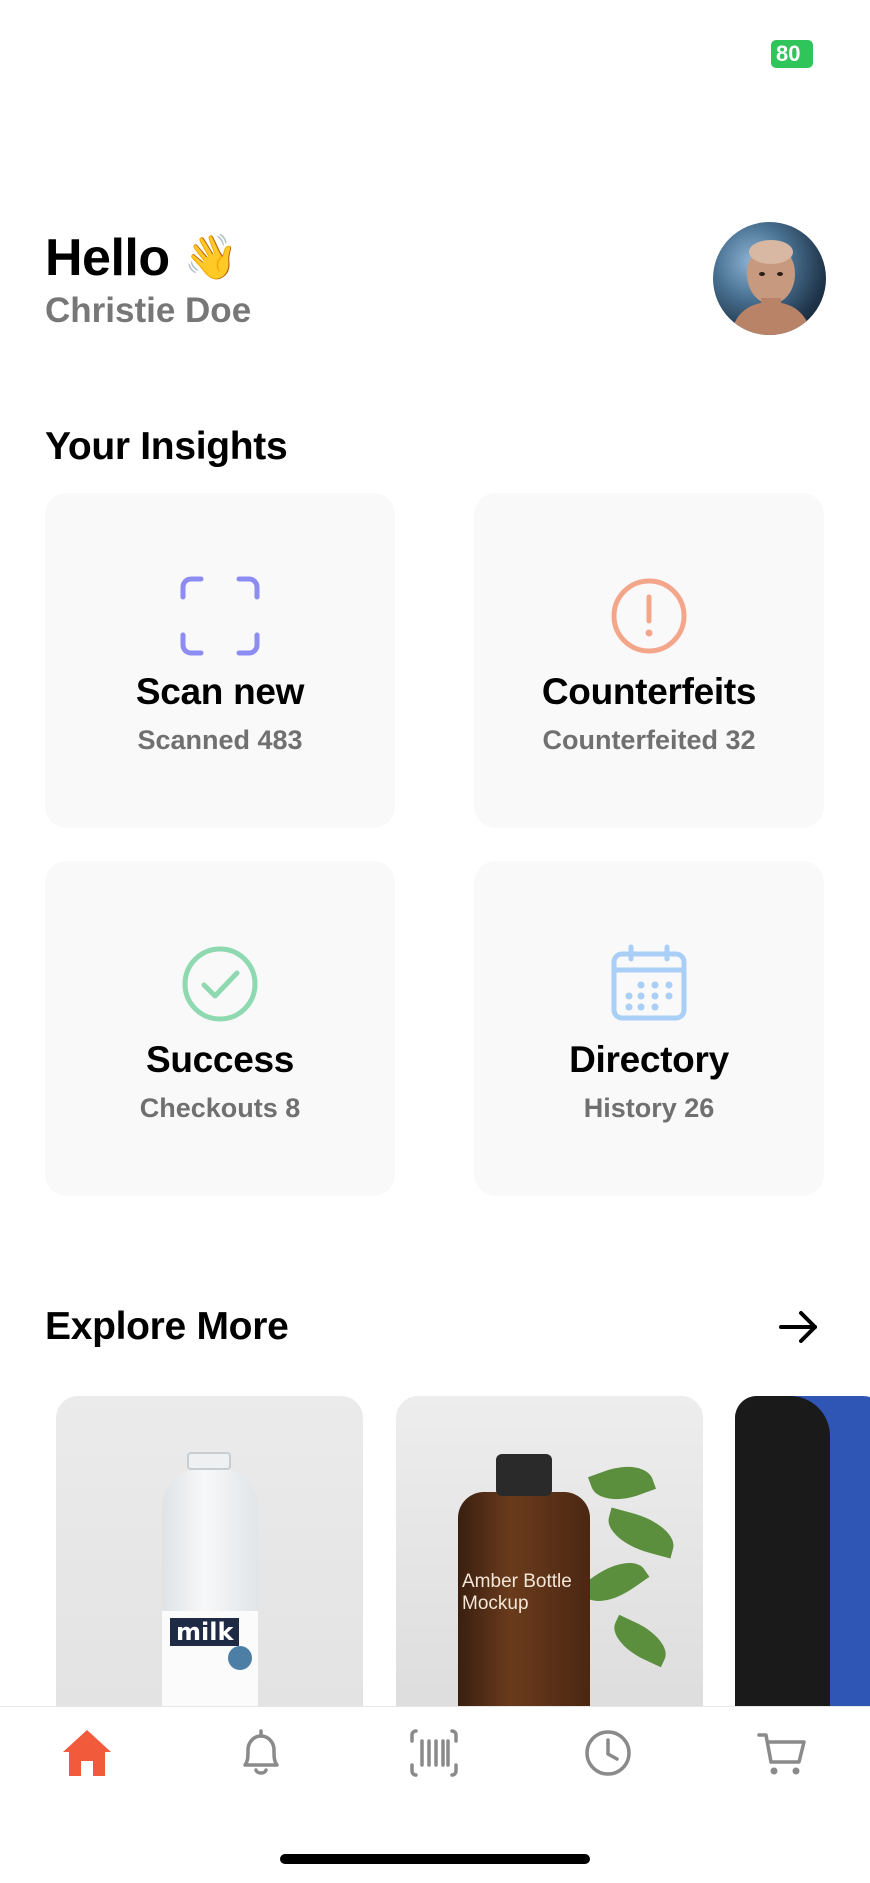  Describe the element at coordinates (220, 1108) in the screenshot. I see `card-subtitle: Checkouts 8` at that location.